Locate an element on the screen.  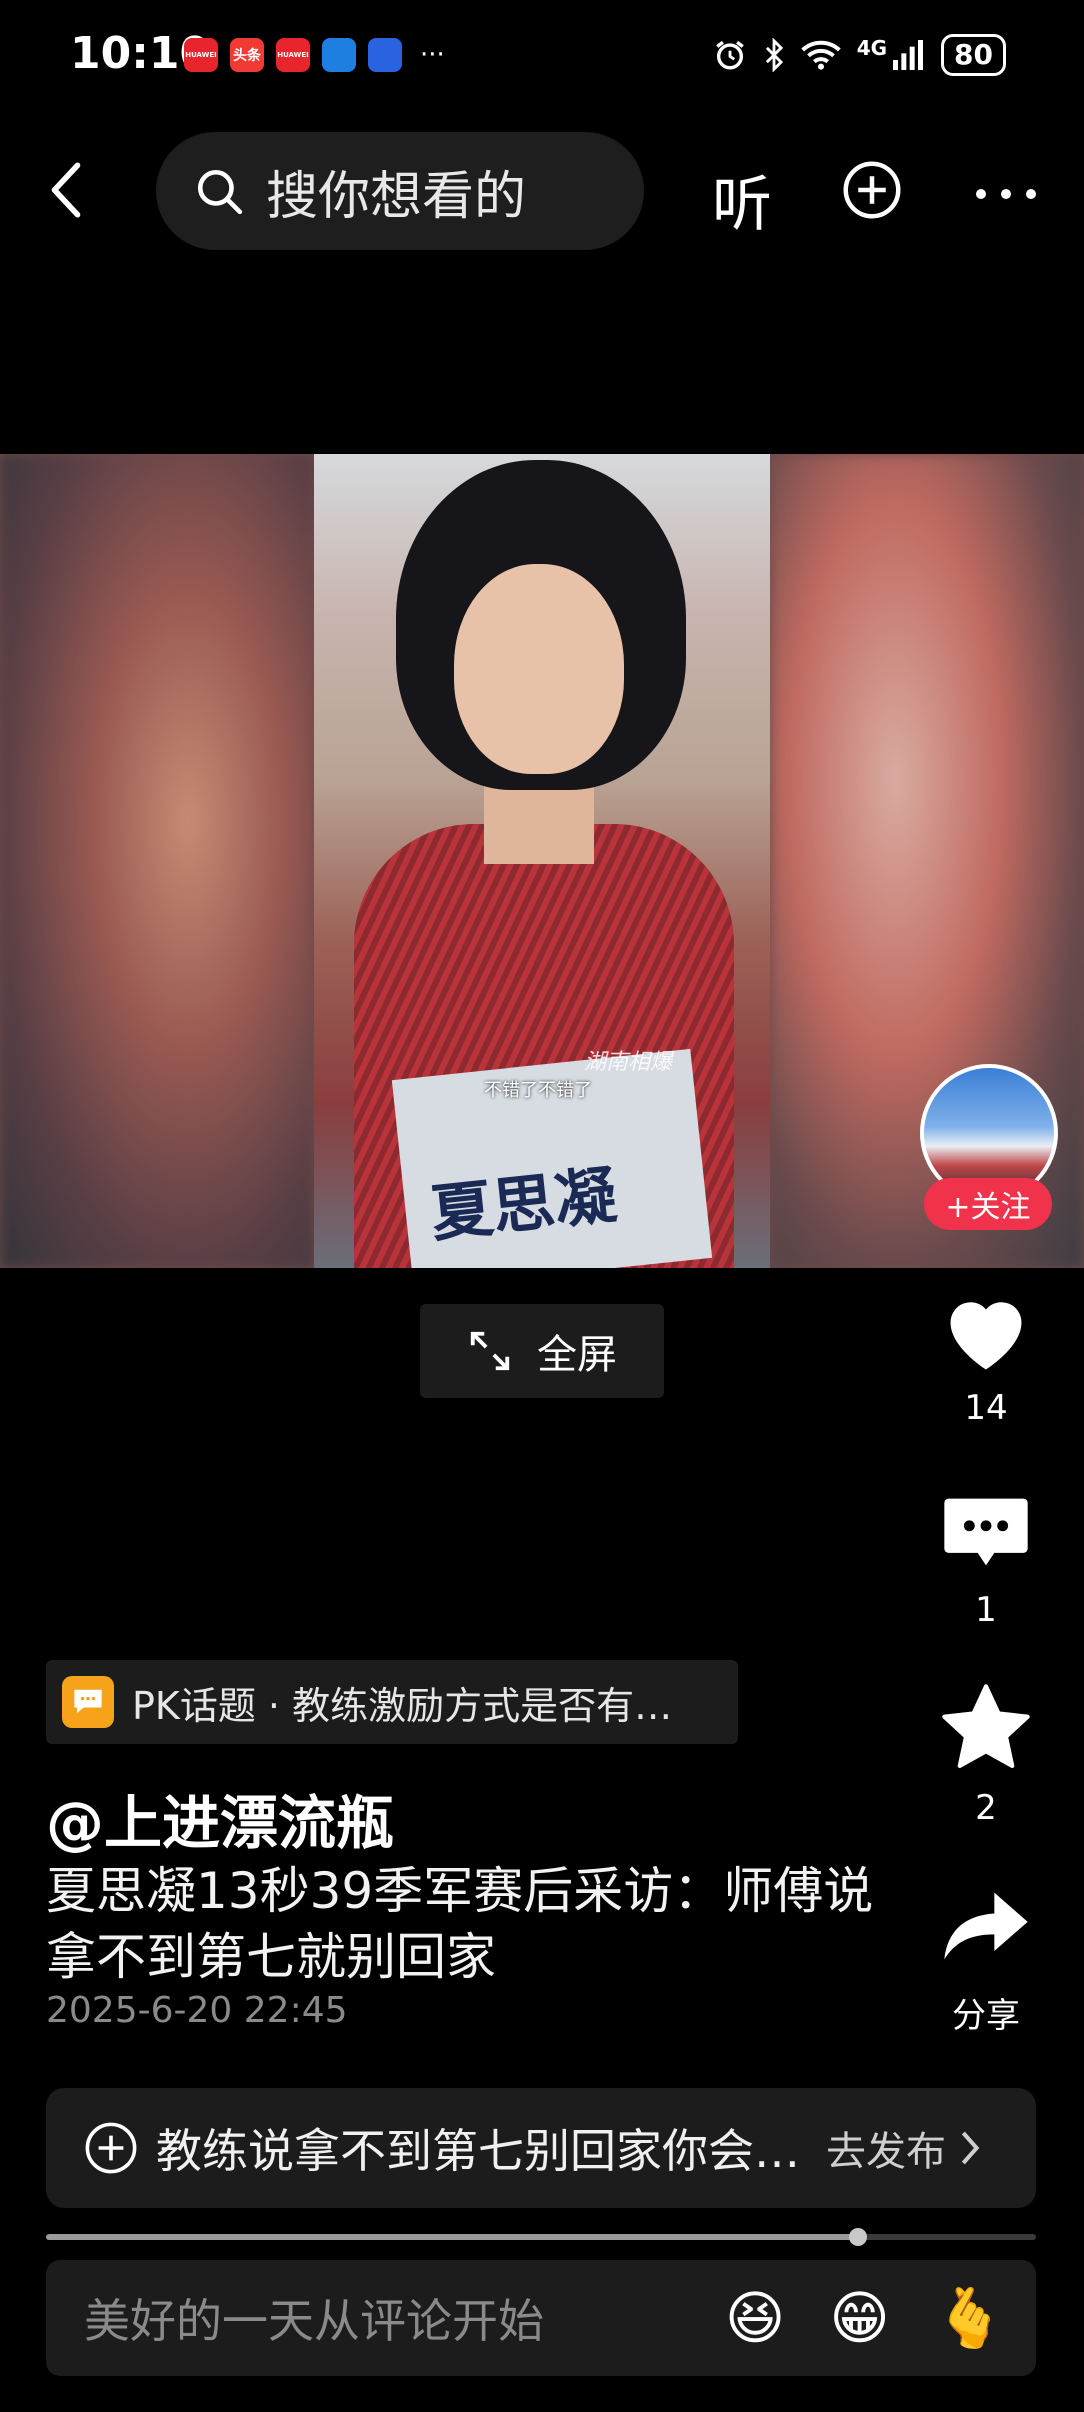
comment-count: 1 is located at coordinates (986, 1610).